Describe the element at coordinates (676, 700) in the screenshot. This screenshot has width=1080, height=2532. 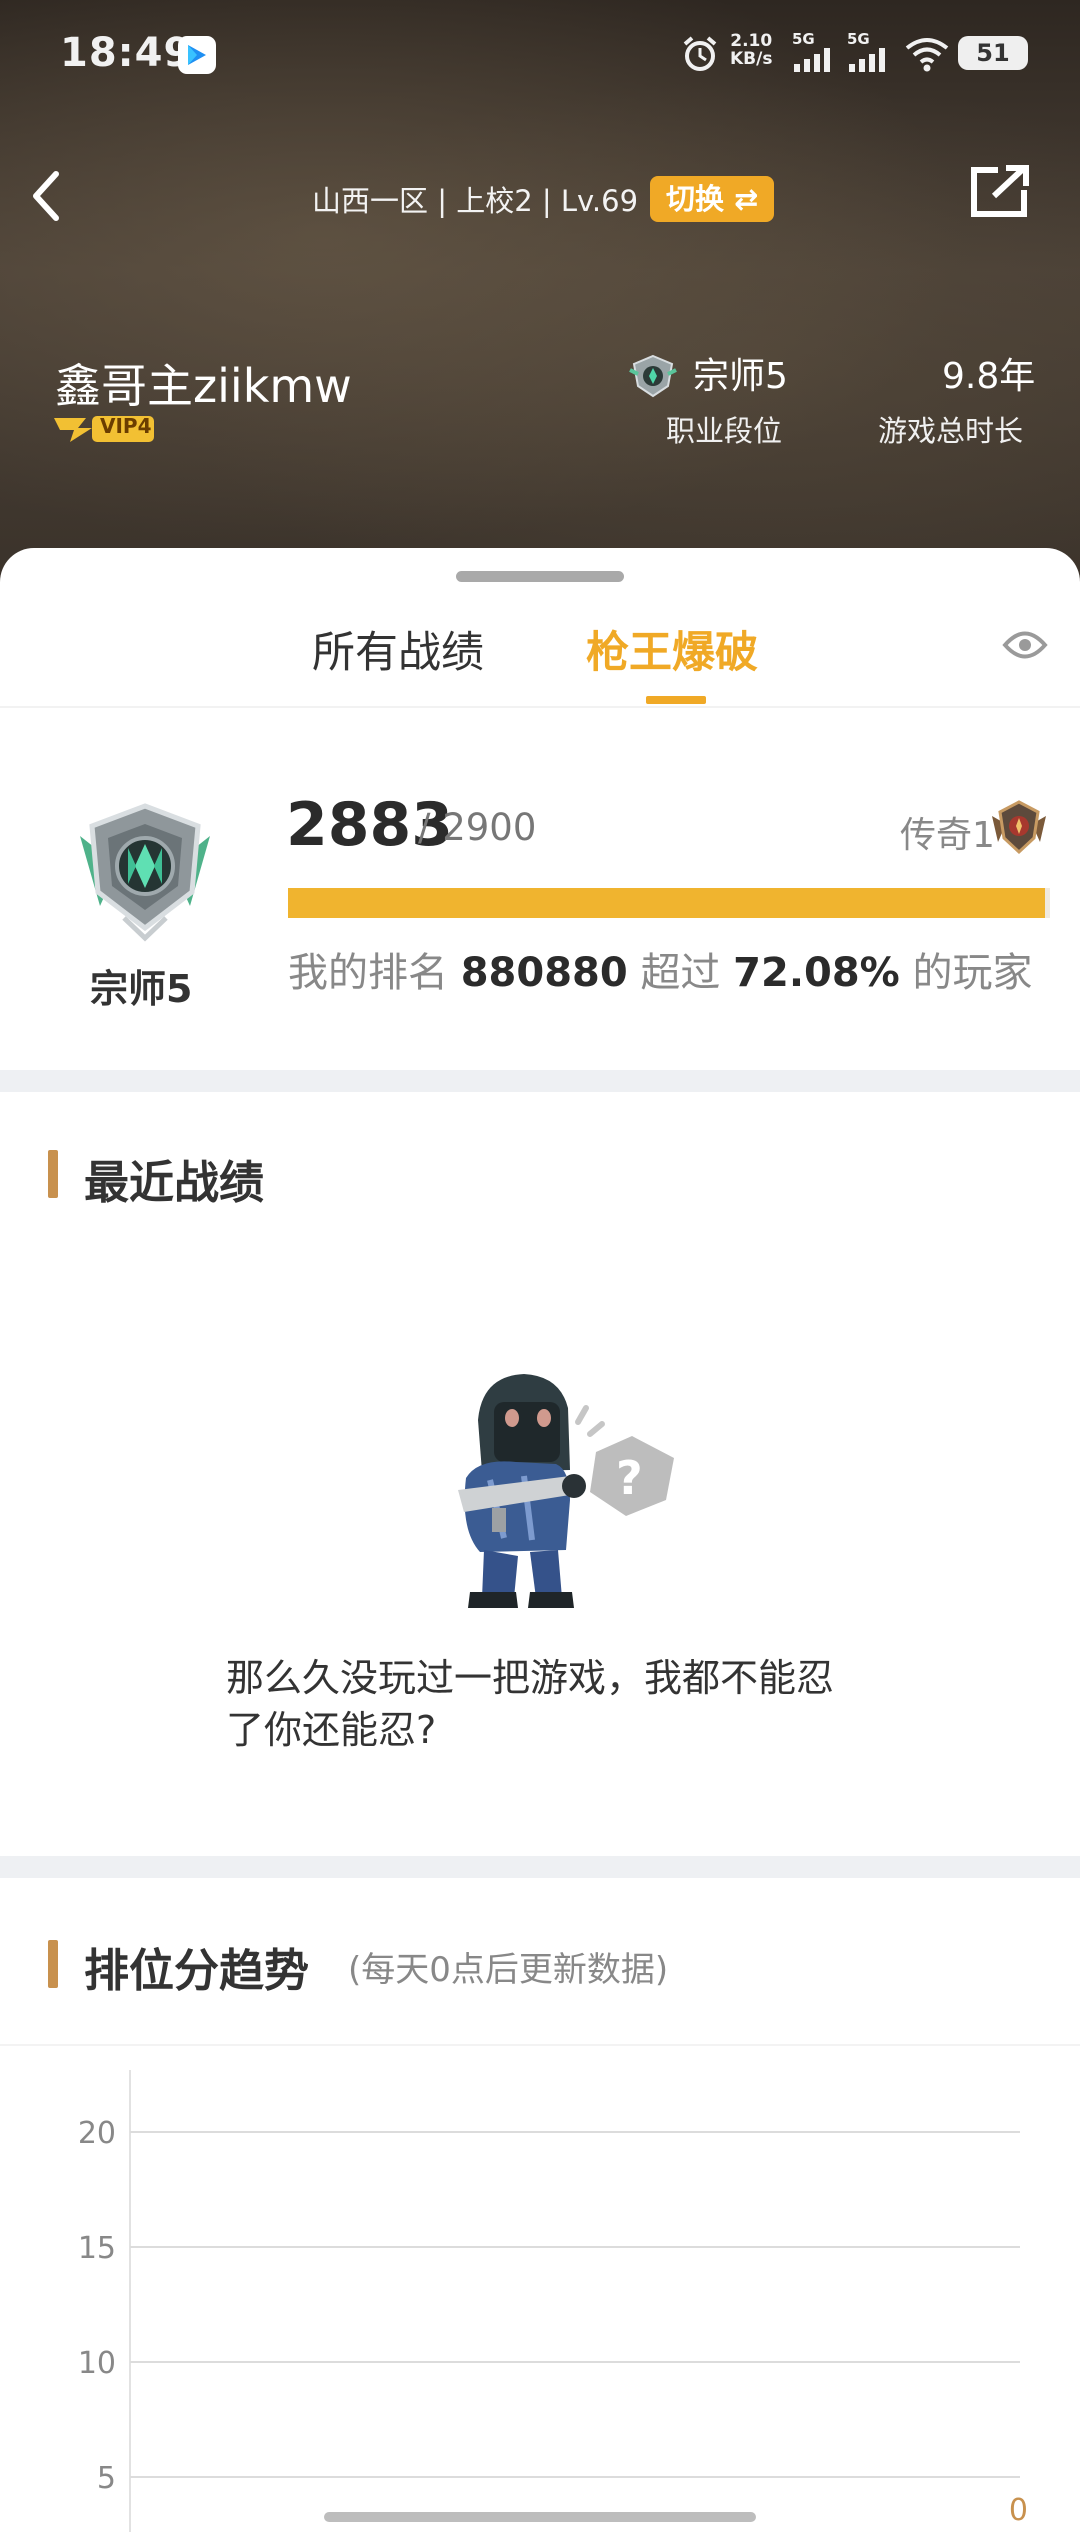
I see `active-tab-indicator` at that location.